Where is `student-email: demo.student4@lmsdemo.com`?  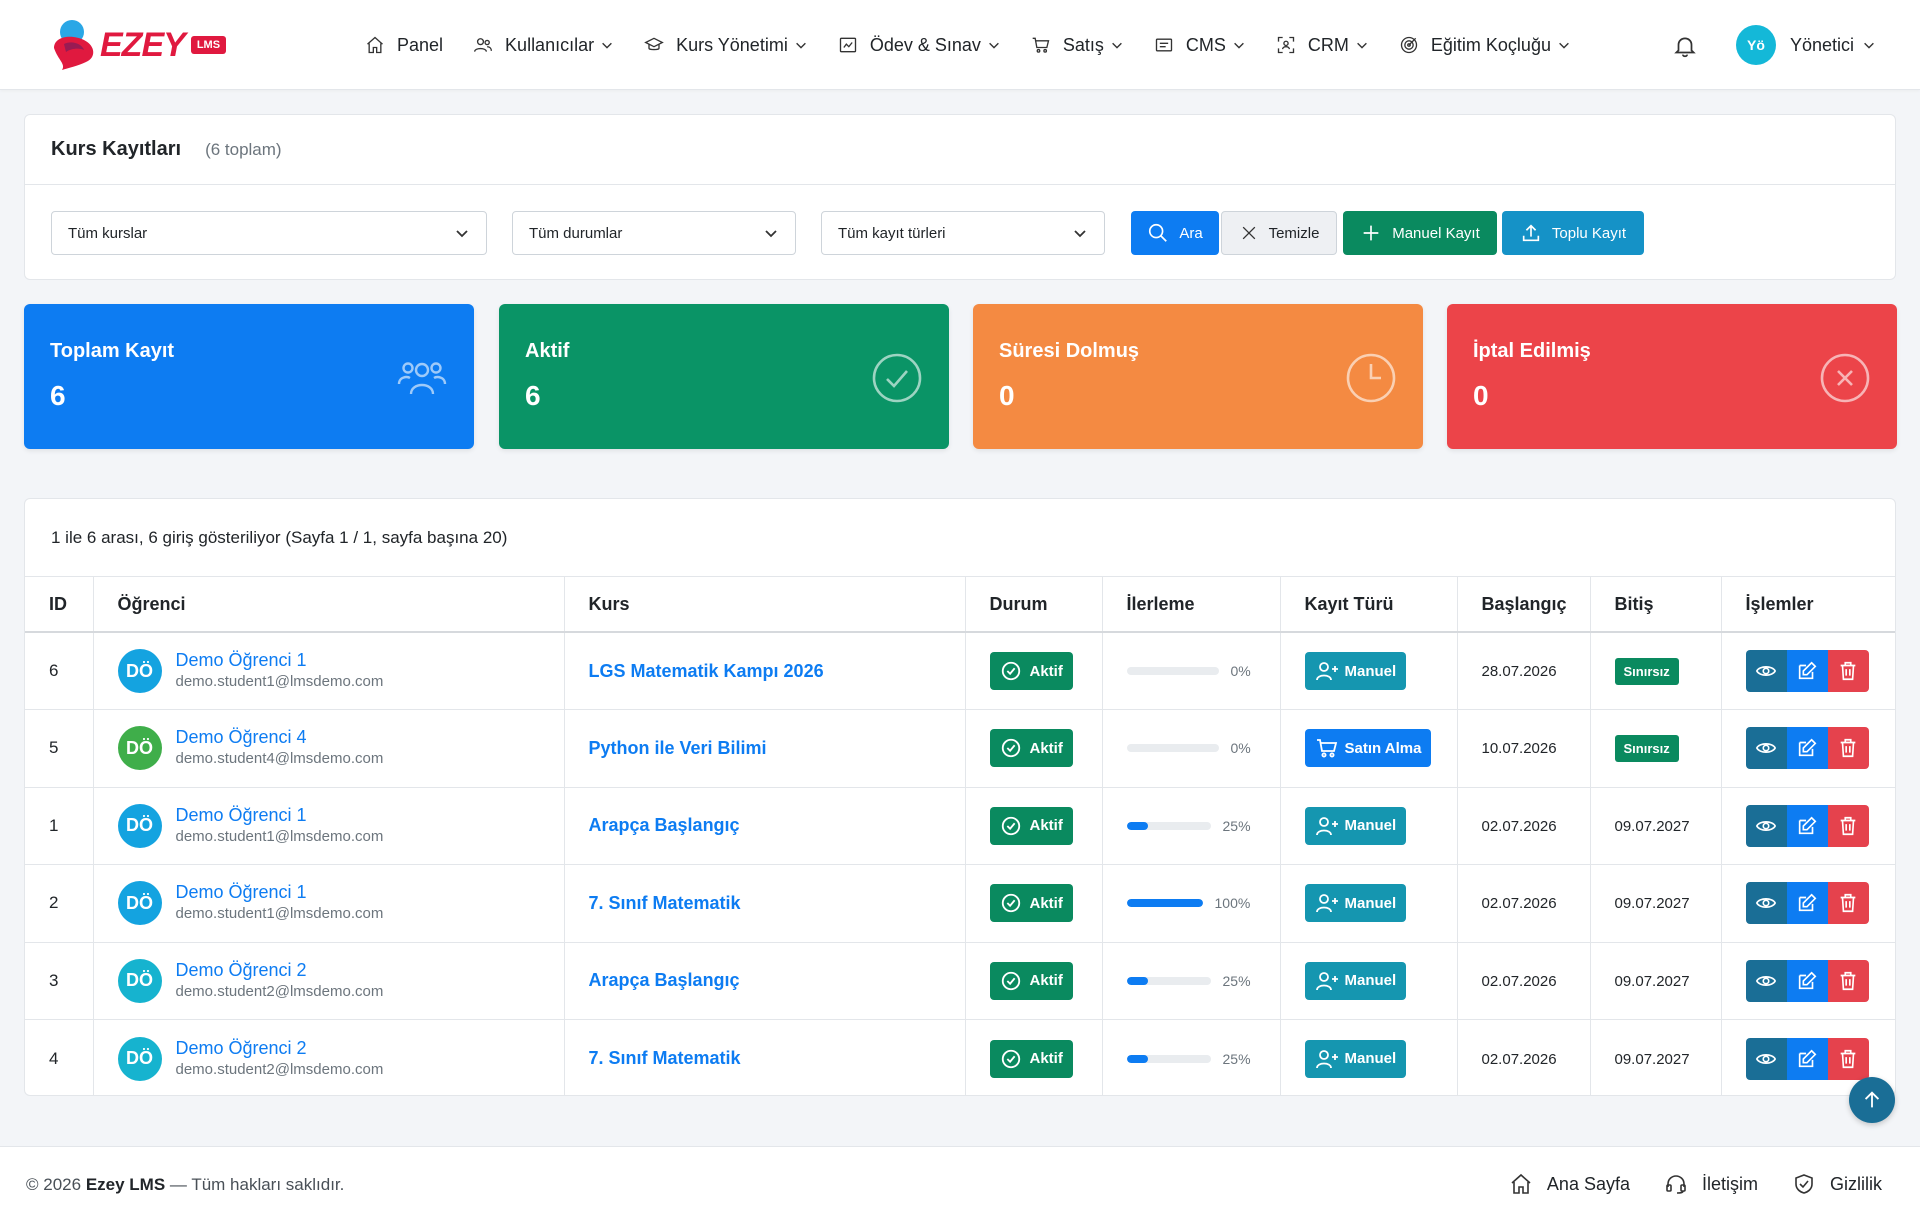 student-email: demo.student4@lmsdemo.com is located at coordinates (279, 759).